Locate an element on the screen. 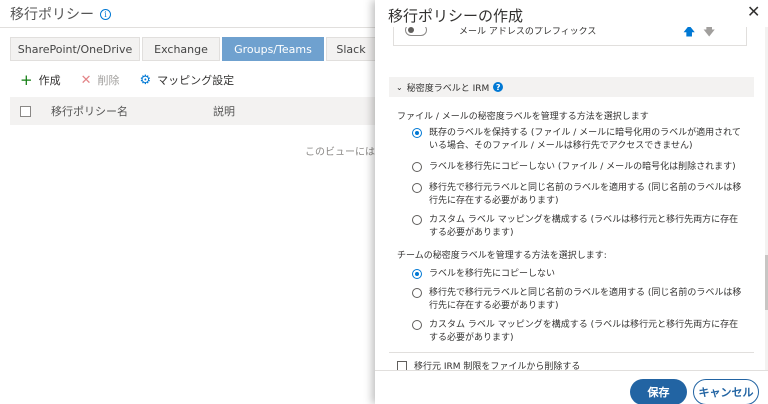 The image size is (768, 404). panel-footer: 保存 キャンセル is located at coordinates (571, 387).